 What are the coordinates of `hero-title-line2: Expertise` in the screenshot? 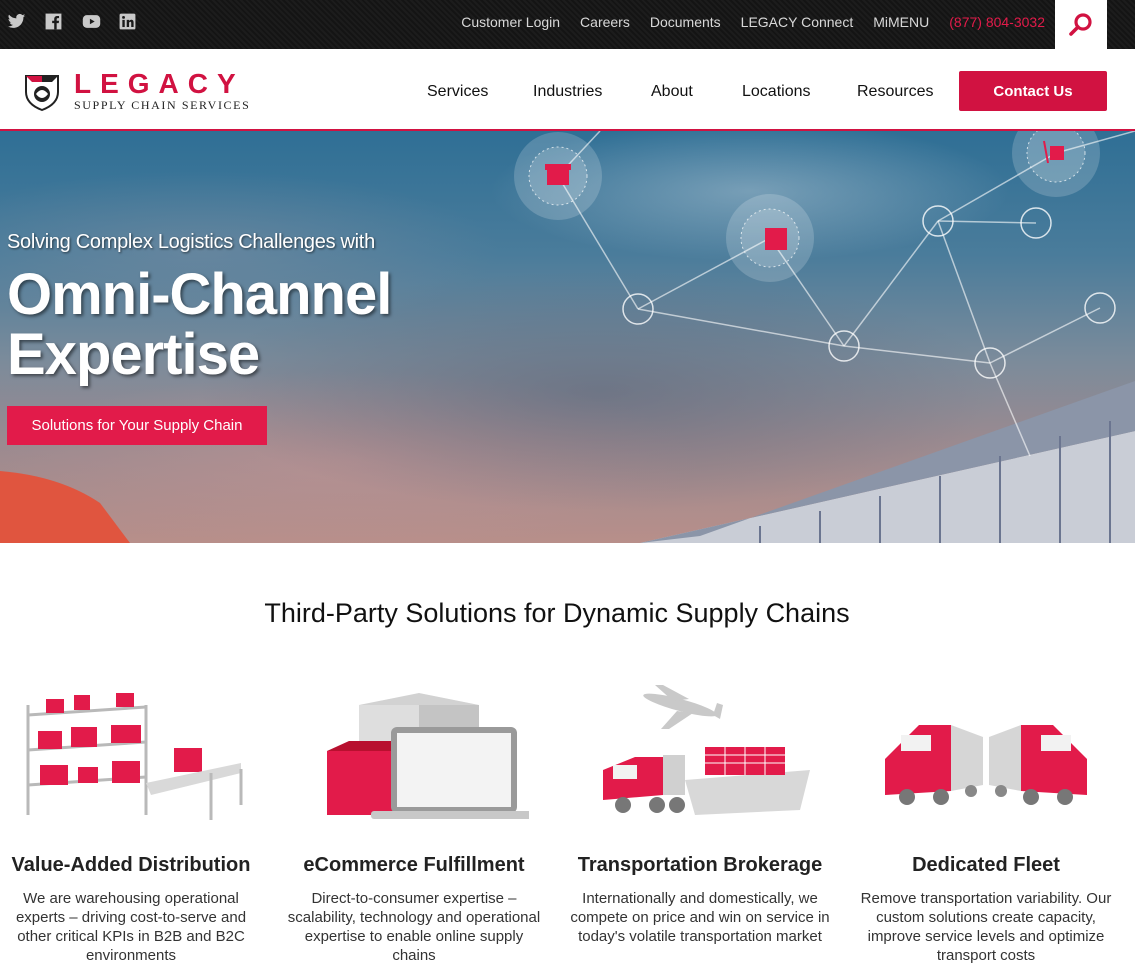 It's located at (133, 354).